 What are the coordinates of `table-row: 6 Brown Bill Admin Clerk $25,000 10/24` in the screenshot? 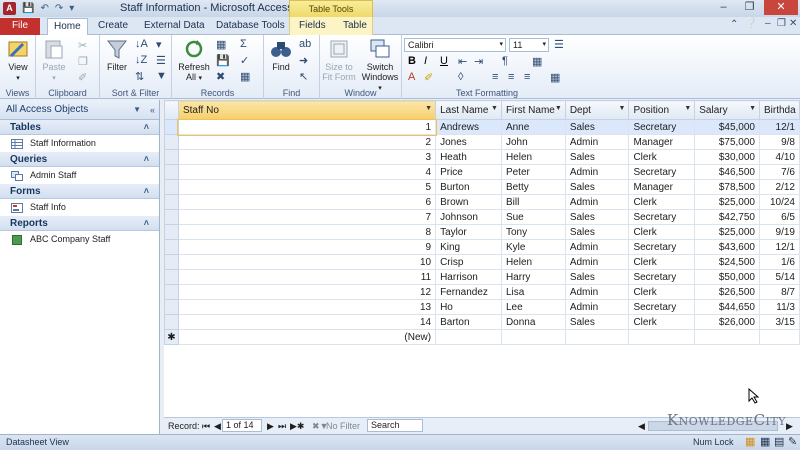 It's located at (482, 202).